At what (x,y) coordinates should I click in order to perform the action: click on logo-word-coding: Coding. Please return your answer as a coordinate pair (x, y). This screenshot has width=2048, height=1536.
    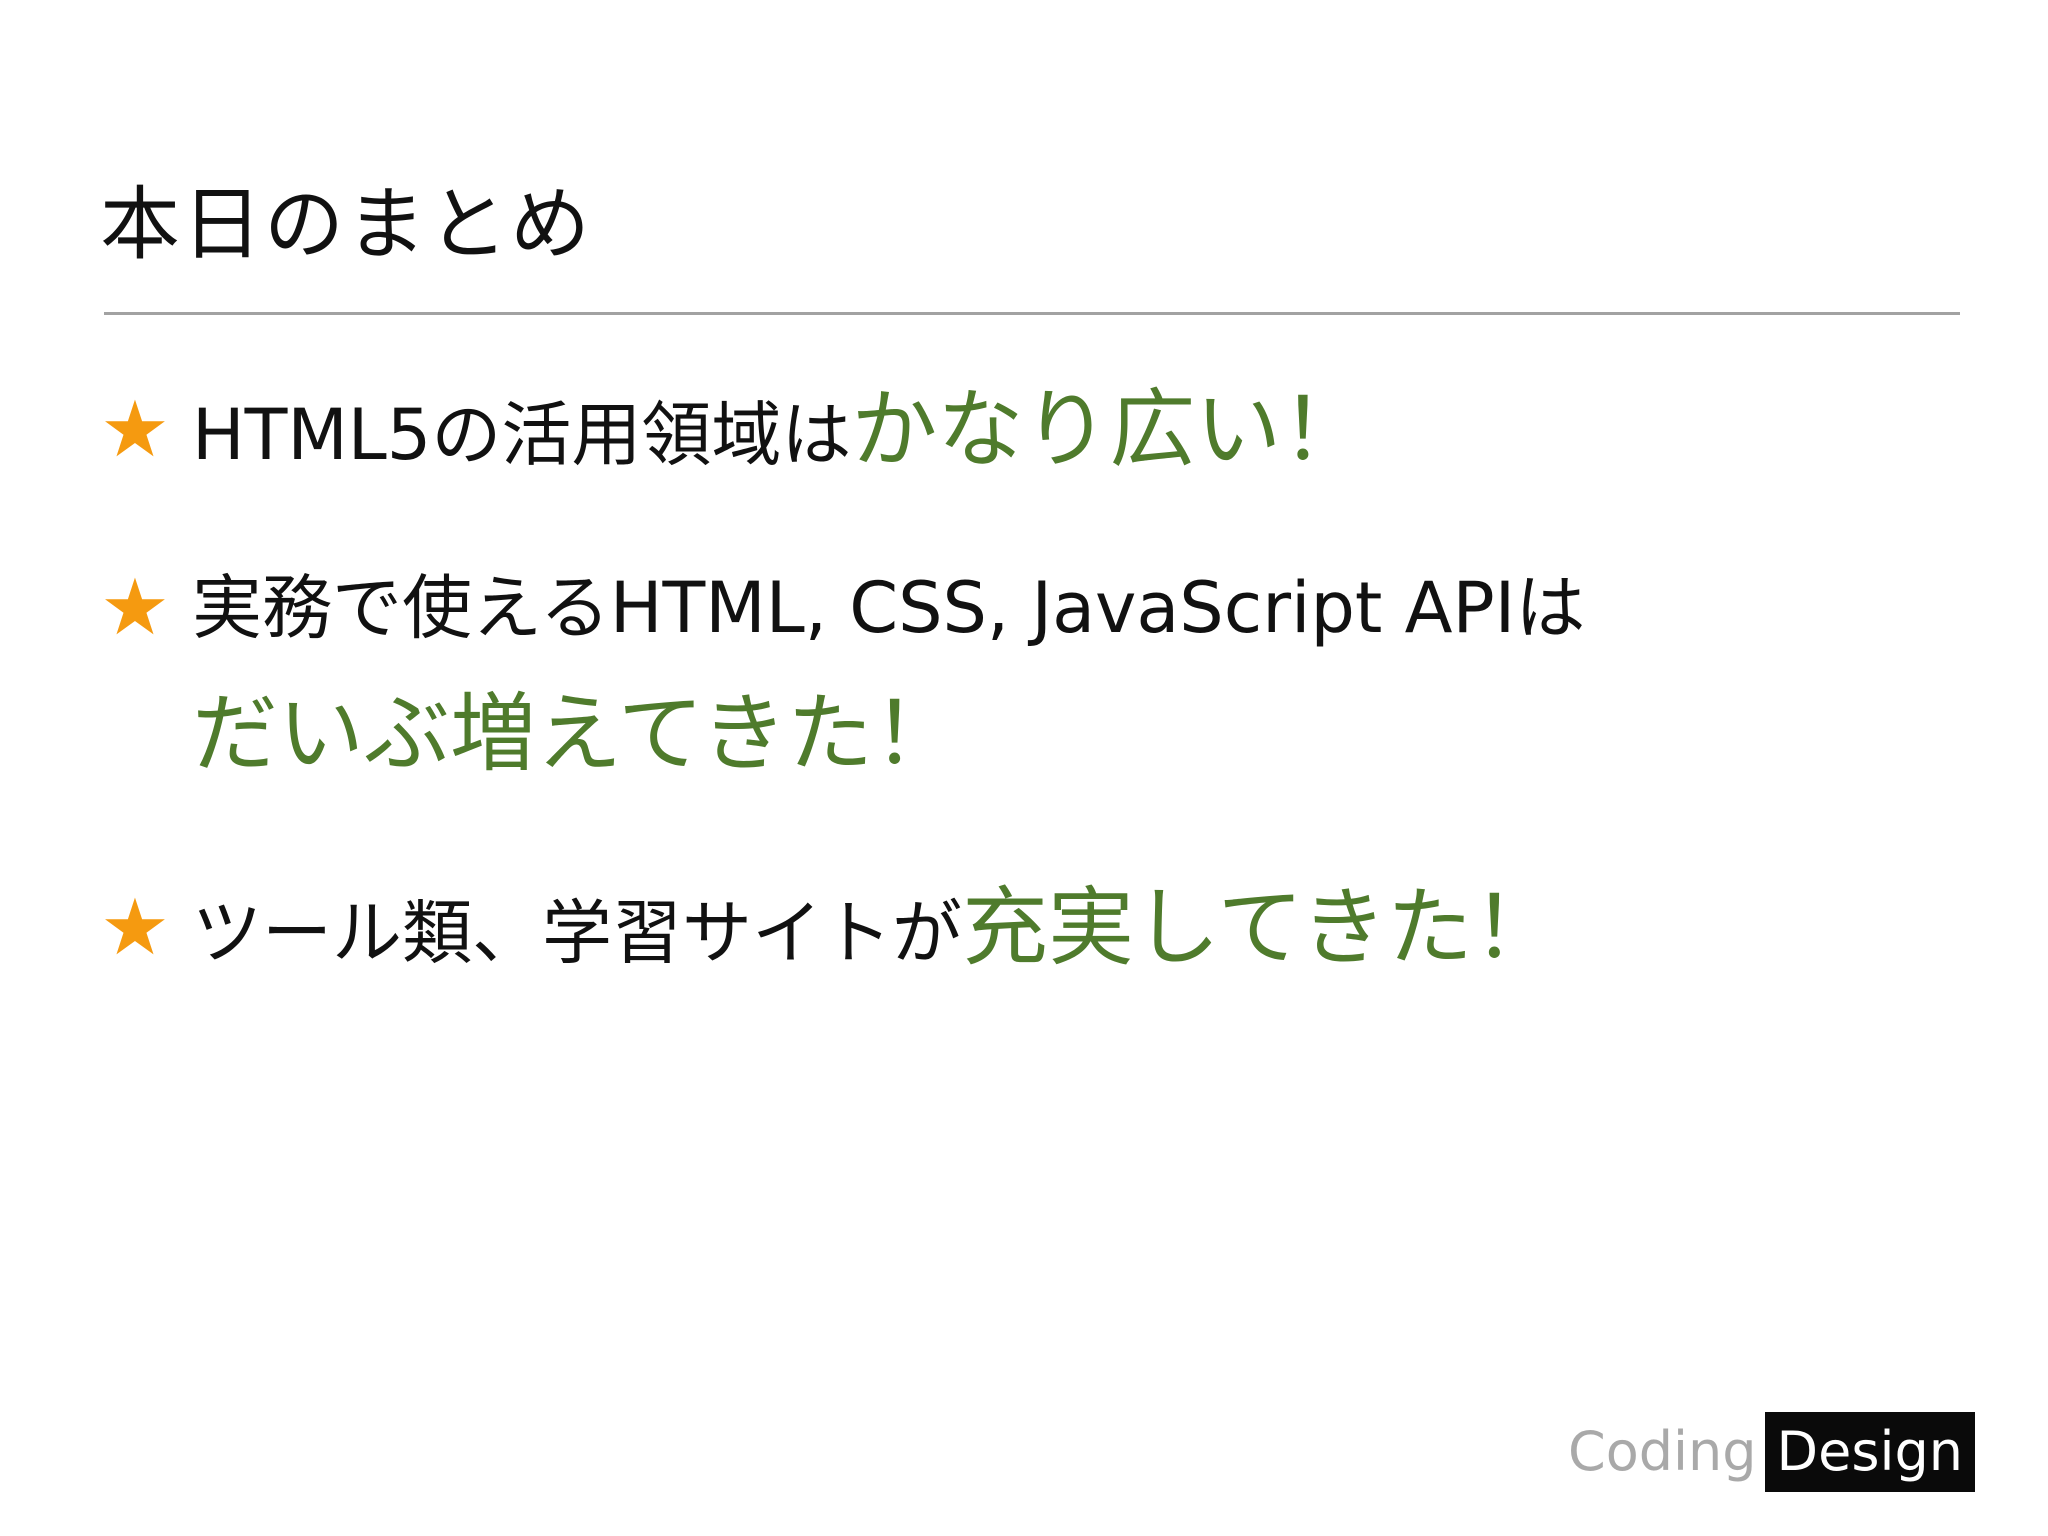
    Looking at the image, I should click on (1662, 1451).